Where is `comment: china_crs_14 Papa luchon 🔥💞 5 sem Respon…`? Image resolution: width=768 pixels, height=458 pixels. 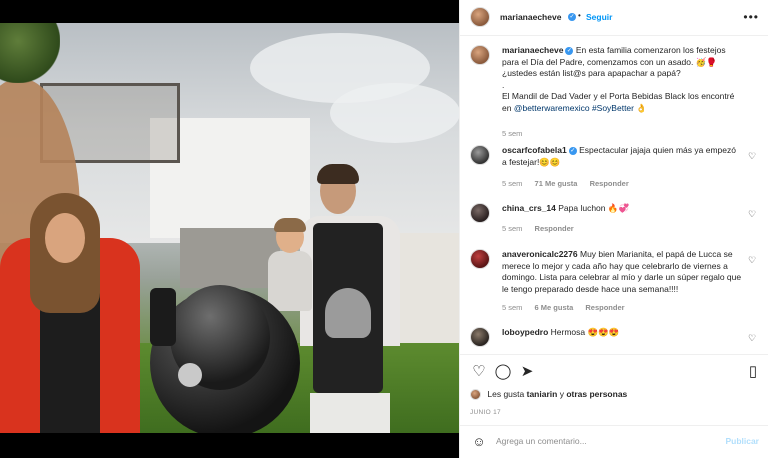
comment: china_crs_14 Papa luchon 🔥💞 5 sem Respon… is located at coordinates (616, 223).